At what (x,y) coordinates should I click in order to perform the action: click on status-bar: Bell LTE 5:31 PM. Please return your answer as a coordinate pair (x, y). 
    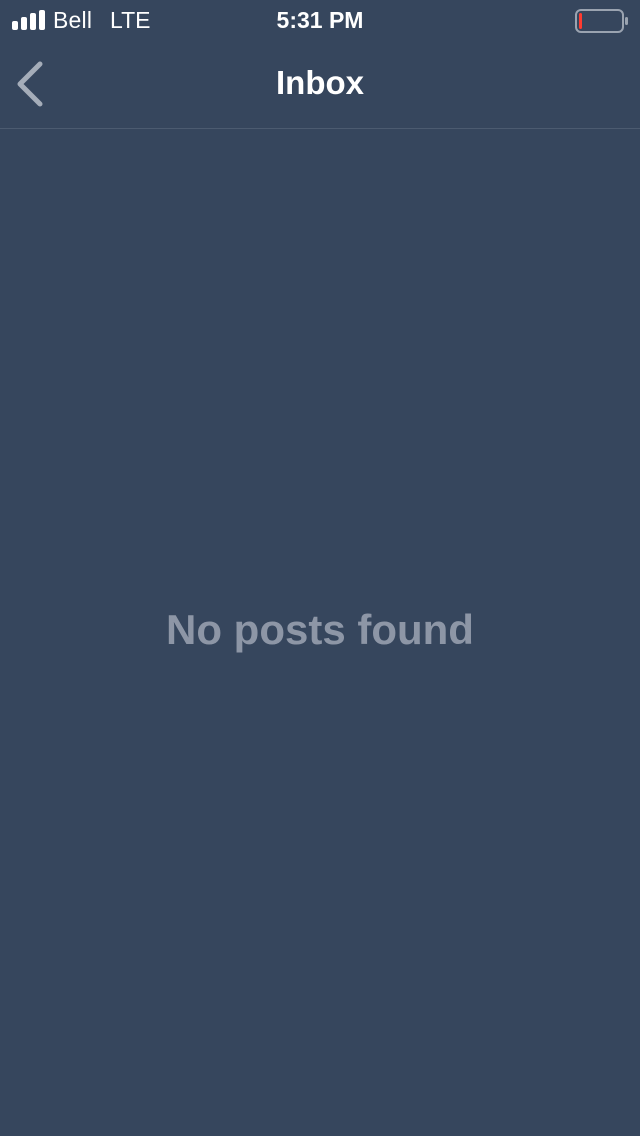
    Looking at the image, I should click on (320, 20).